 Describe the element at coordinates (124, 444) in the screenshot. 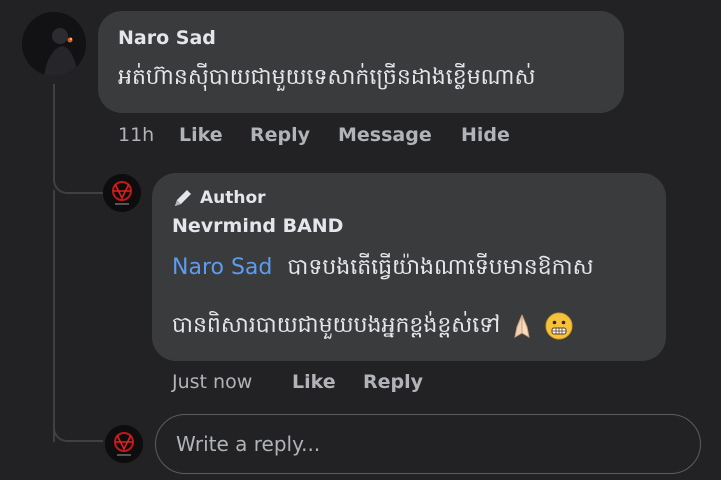

I see `composer-avatar` at that location.